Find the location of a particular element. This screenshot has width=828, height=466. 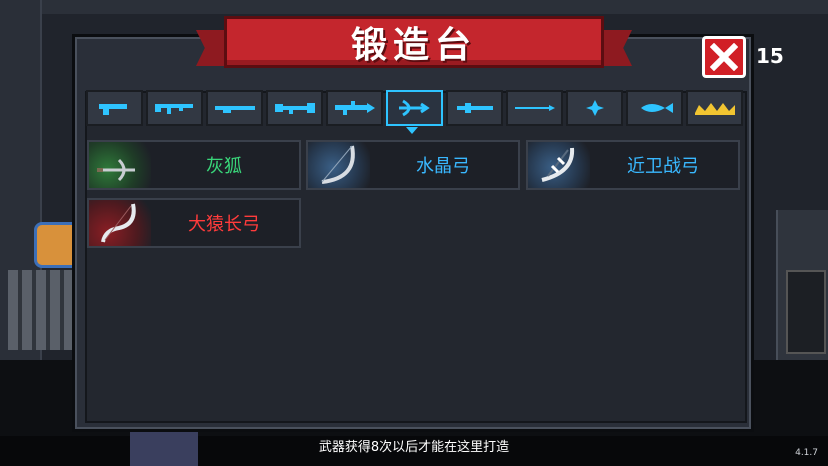

weapon-card-ape-longbow: 大猿长弓 is located at coordinates (194, 223).